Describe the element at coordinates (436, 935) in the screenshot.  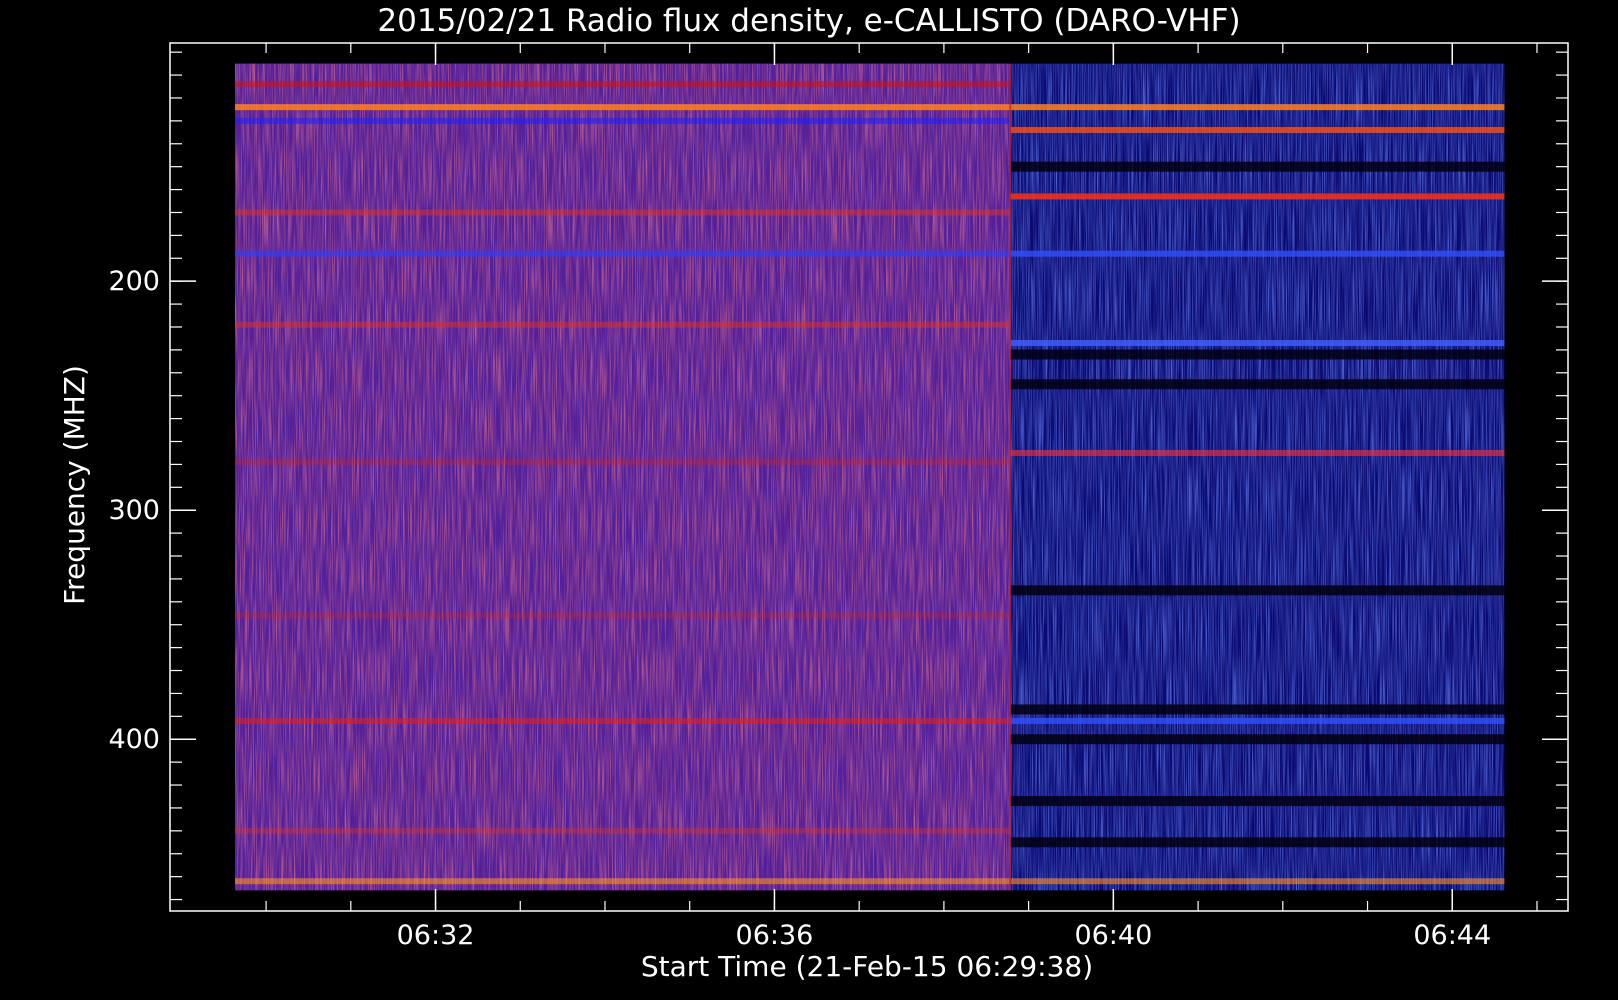
I see `x-tick-label: 06:32` at that location.